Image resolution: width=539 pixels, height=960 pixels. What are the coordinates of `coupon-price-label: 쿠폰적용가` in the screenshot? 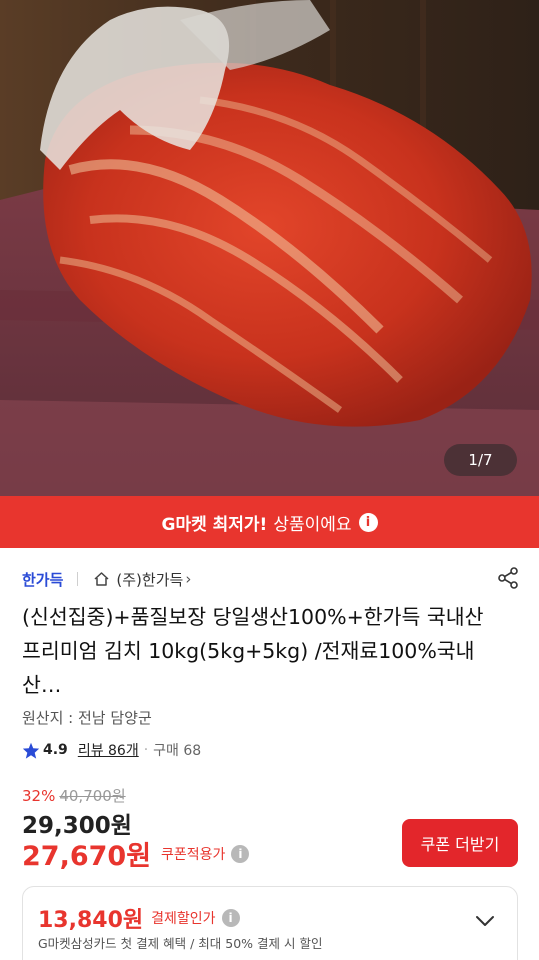 It's located at (193, 854).